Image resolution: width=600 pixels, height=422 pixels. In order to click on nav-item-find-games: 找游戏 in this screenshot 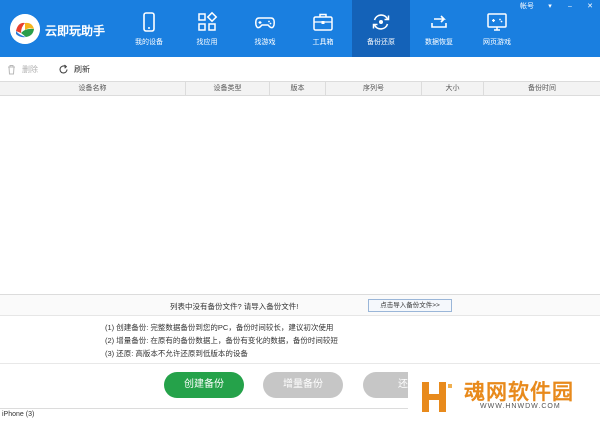, I will do `click(265, 28)`.